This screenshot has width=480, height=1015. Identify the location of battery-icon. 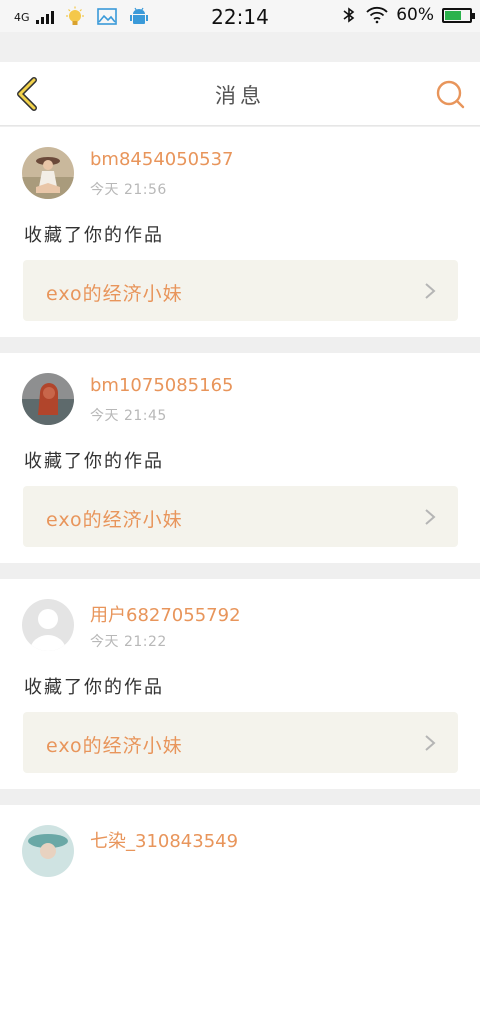
(458, 15).